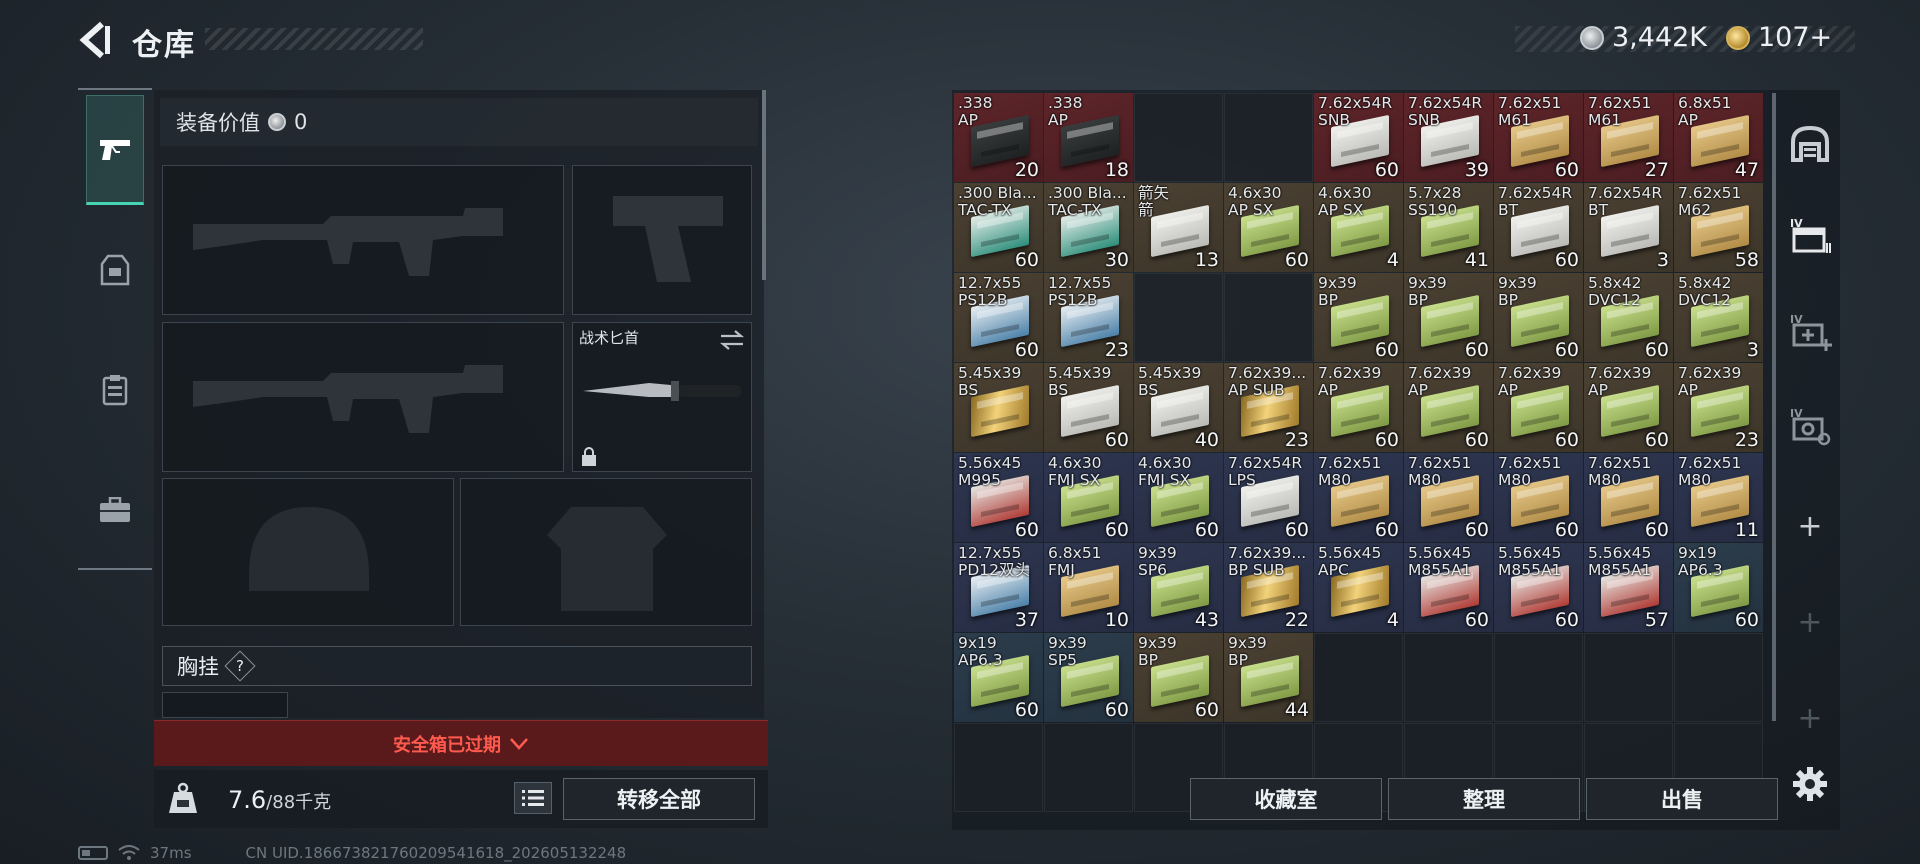  I want to click on ammo-item-cell: 6.8x51 FMJ 10, so click(1088, 587).